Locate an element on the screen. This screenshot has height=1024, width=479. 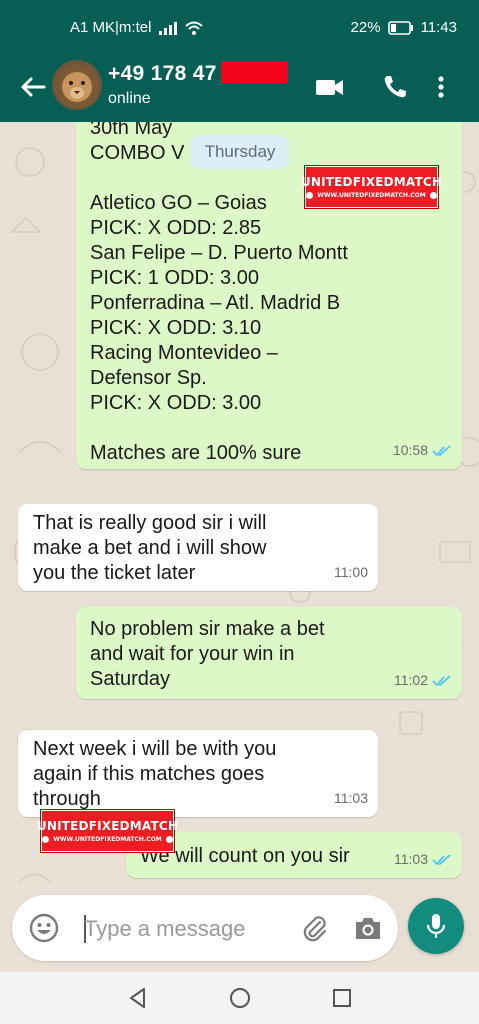
contact-name: +49 178 47 is located at coordinates (162, 74).